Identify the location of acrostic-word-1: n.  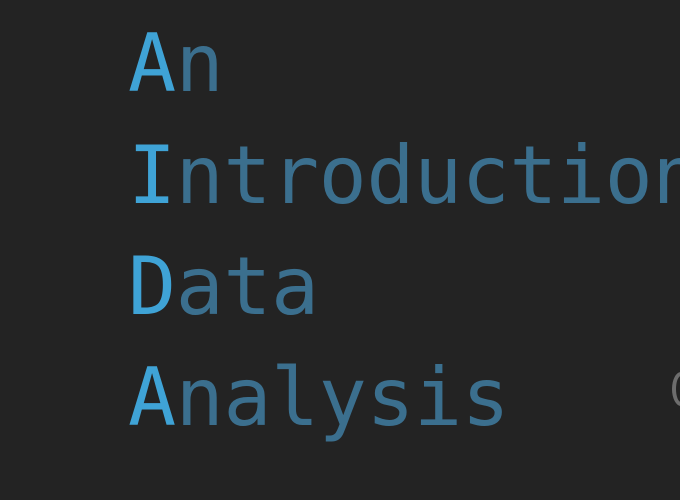
(199, 63).